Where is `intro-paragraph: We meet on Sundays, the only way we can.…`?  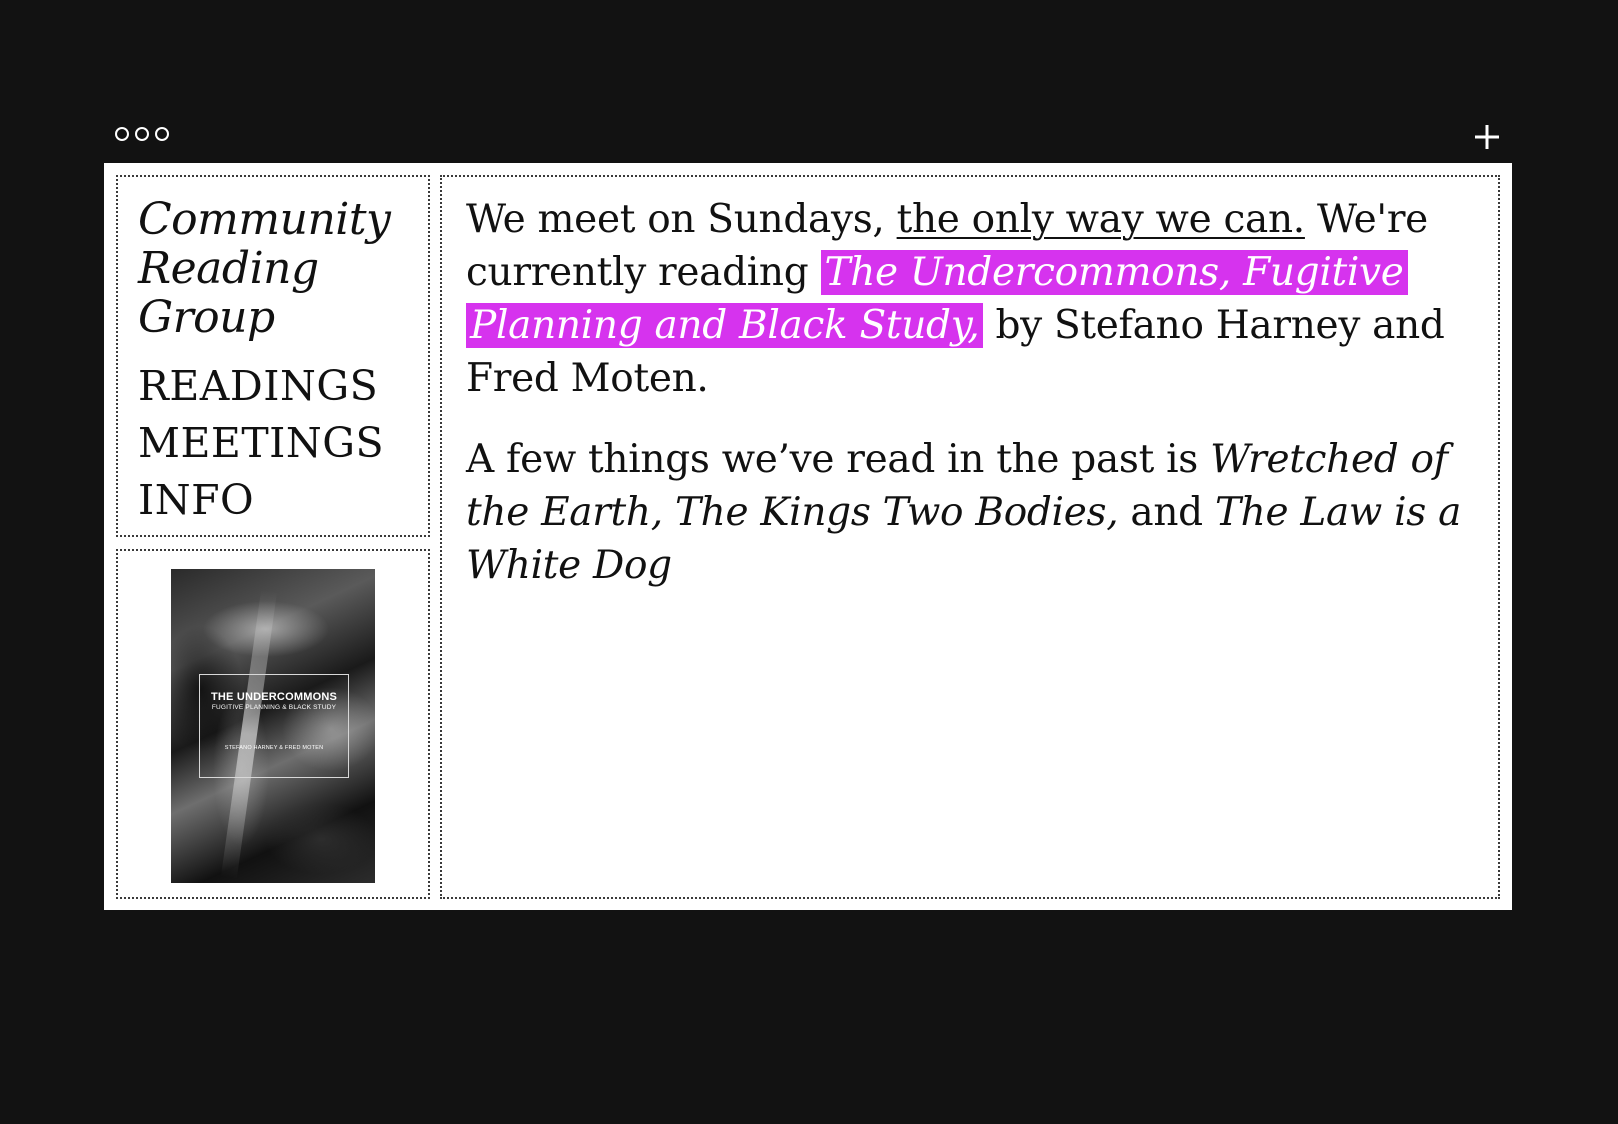
intro-paragraph: We meet on Sundays, the only way we can.… is located at coordinates (968, 299).